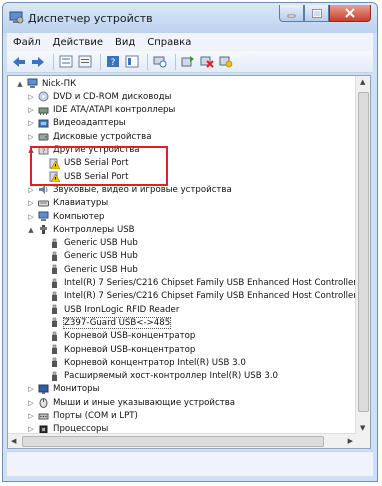 This screenshot has height=486, width=382. What do you see at coordinates (291, 13) in the screenshot?
I see `minimize-button` at bounding box center [291, 13].